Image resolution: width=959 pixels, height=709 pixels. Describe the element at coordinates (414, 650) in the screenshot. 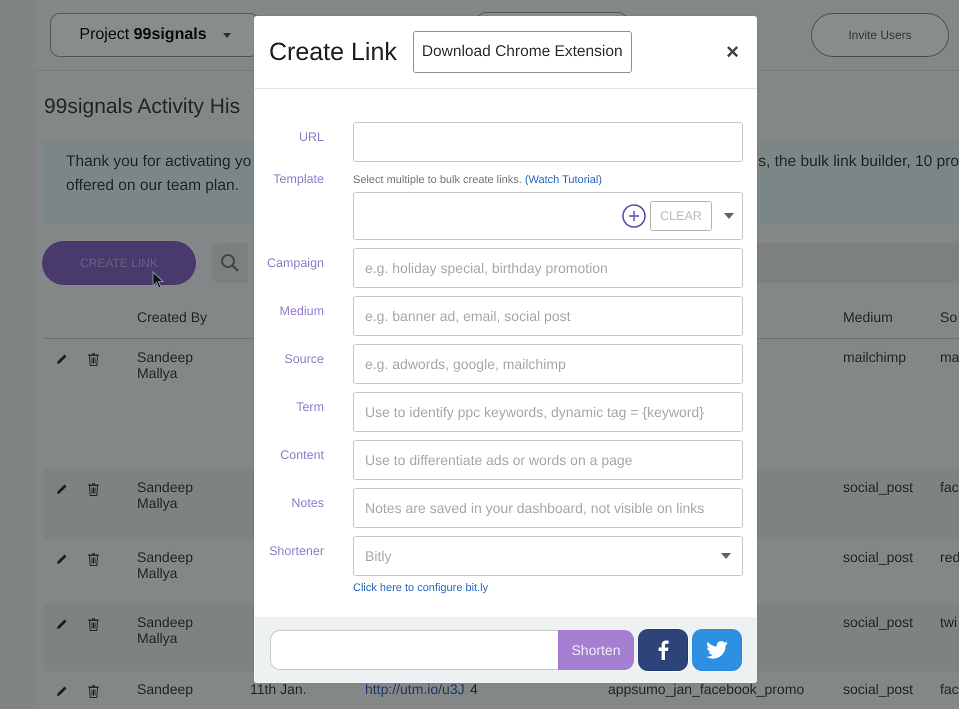

I see `short-link-field` at that location.